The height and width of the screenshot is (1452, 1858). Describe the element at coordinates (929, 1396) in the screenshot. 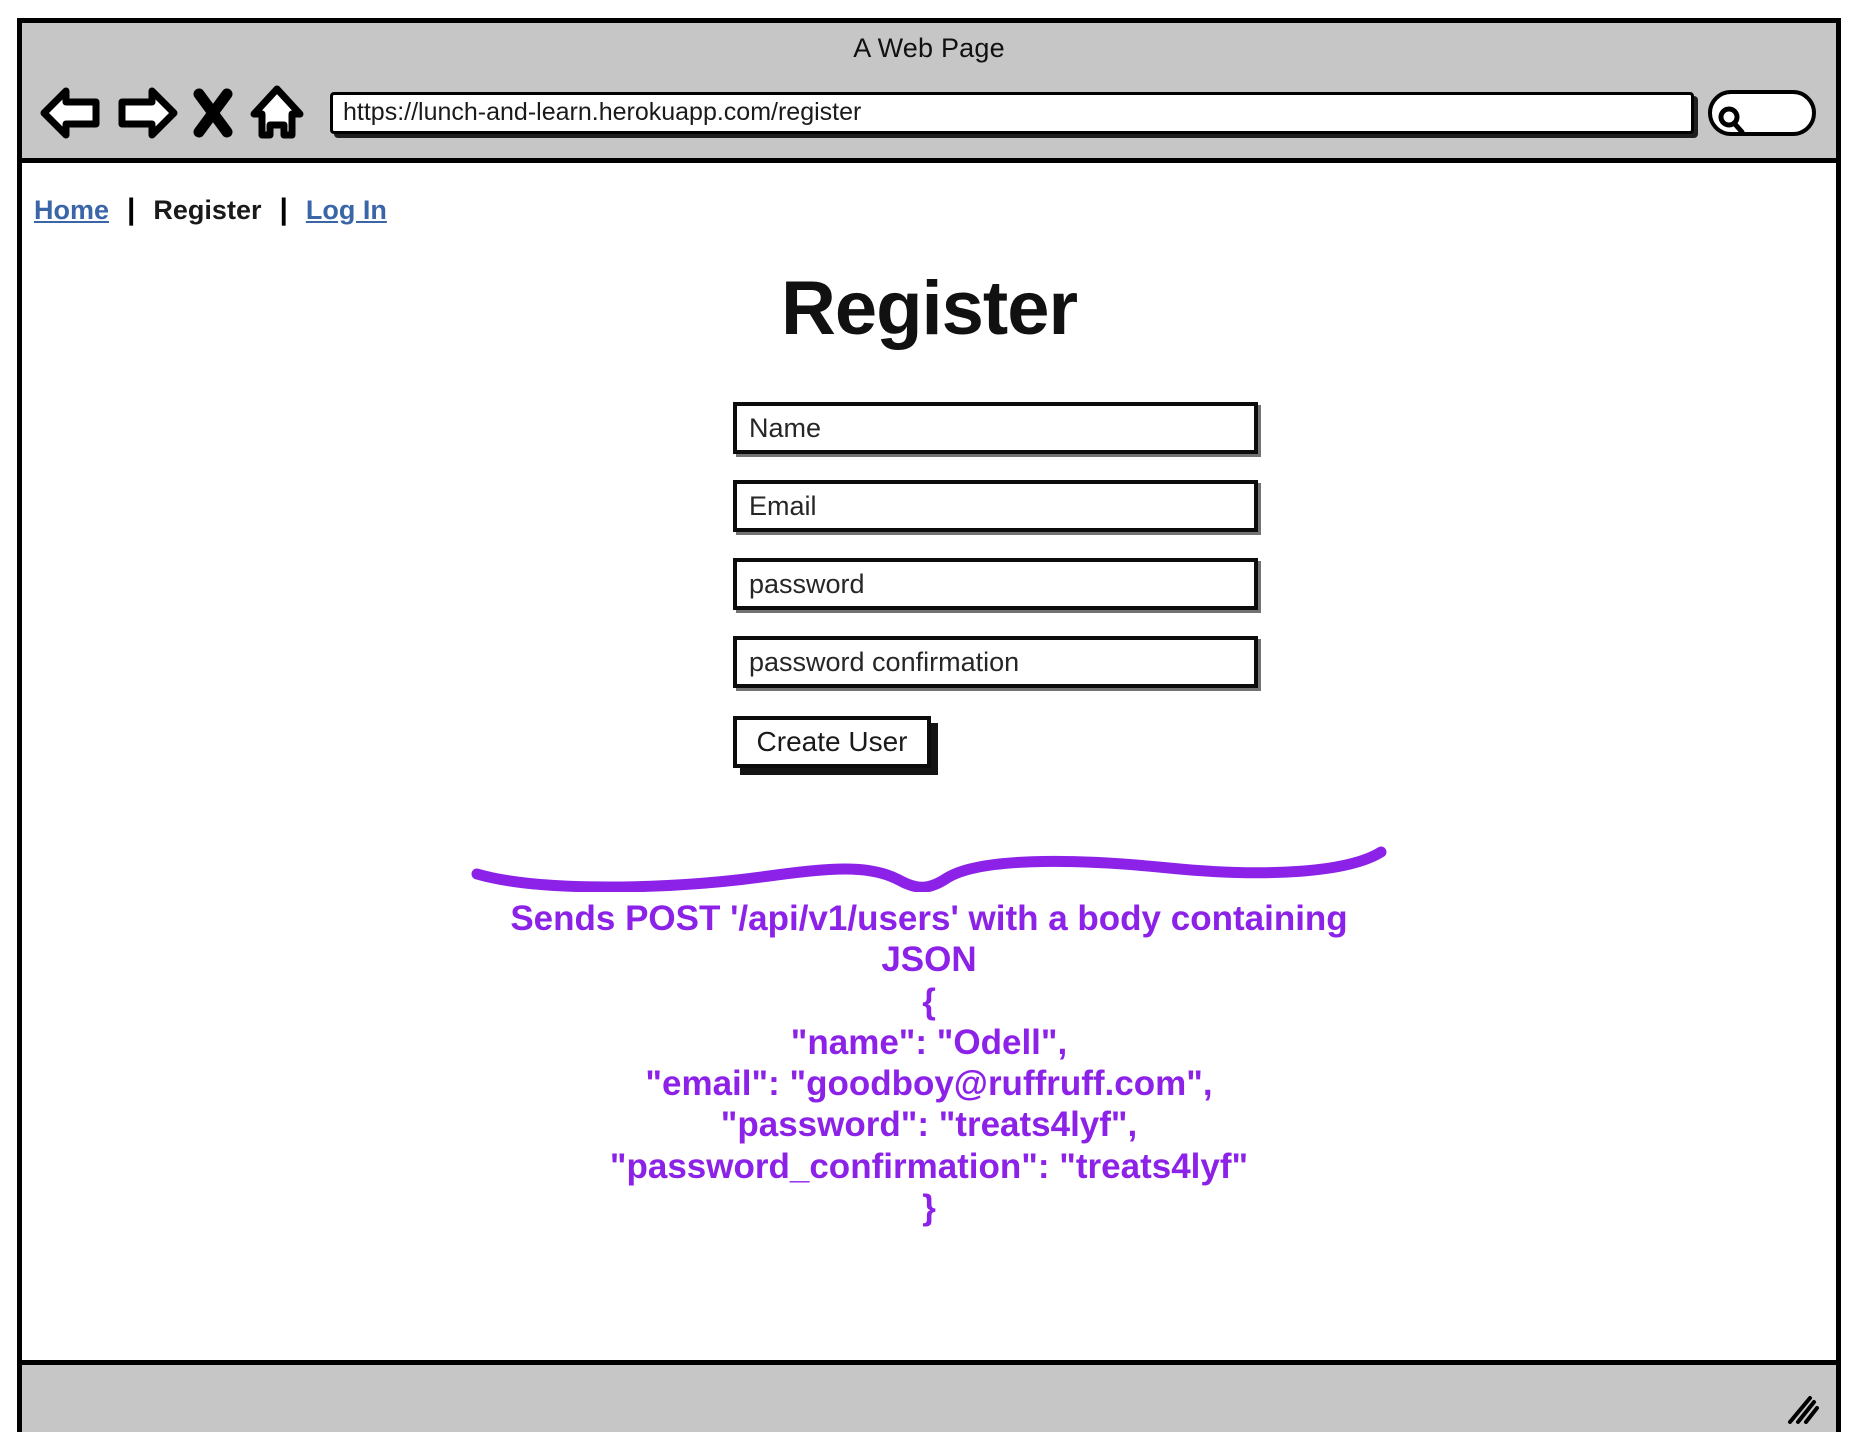

I see `status-bar` at that location.